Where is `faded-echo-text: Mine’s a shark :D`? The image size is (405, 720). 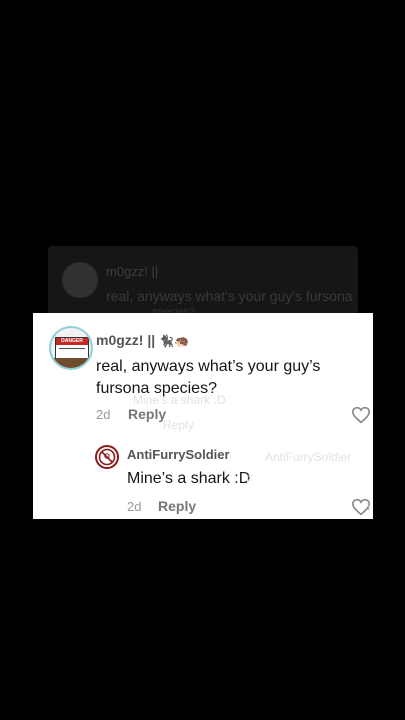 faded-echo-text: Mine’s a shark :D is located at coordinates (179, 400).